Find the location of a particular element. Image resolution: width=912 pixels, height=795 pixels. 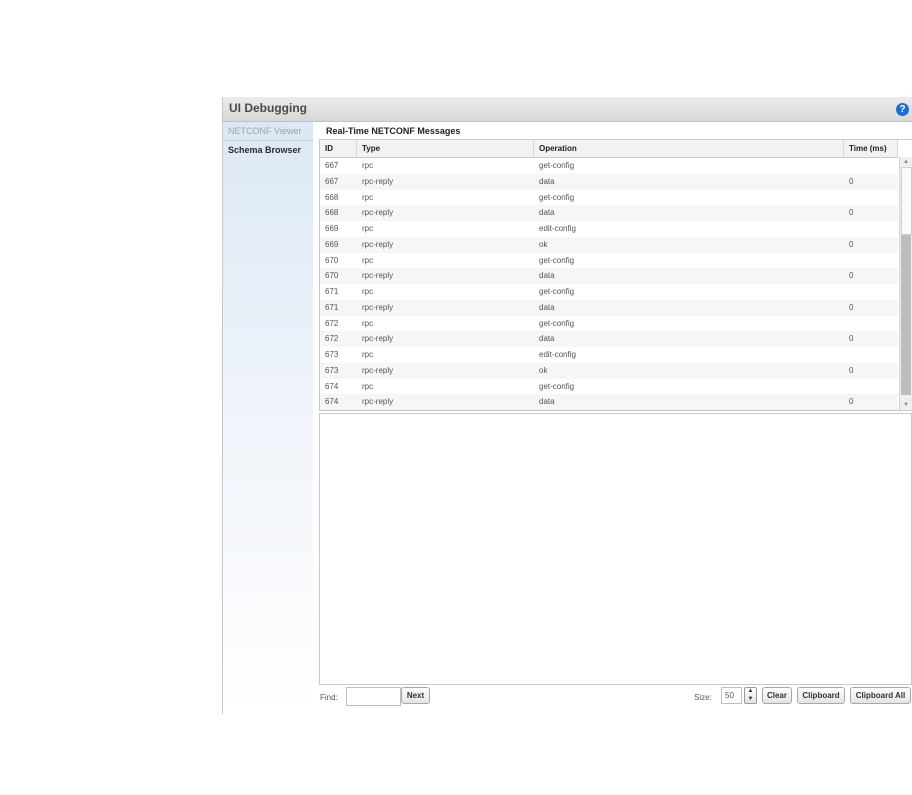

table-row: 674 rpc-reply data 0 is located at coordinates (609, 402).